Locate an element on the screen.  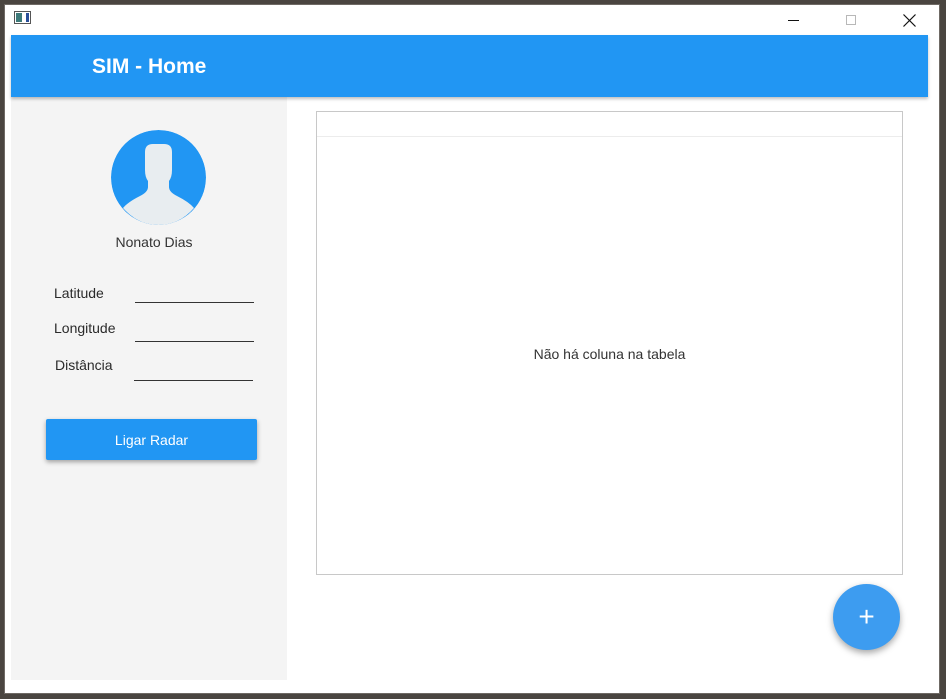
user-avatar-icon is located at coordinates (158, 177).